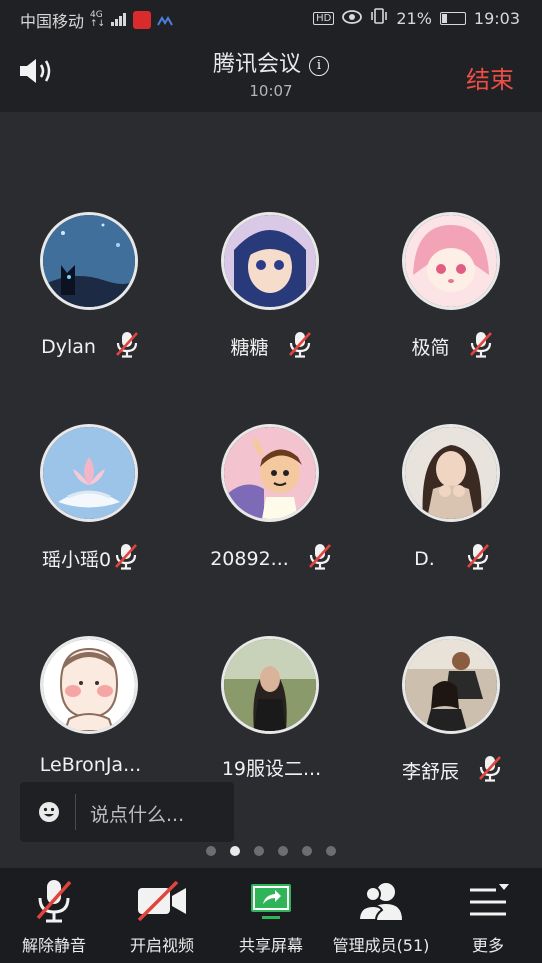 This screenshot has width=542, height=963. I want to click on start-video-button: 开启视频, so click(162, 917).